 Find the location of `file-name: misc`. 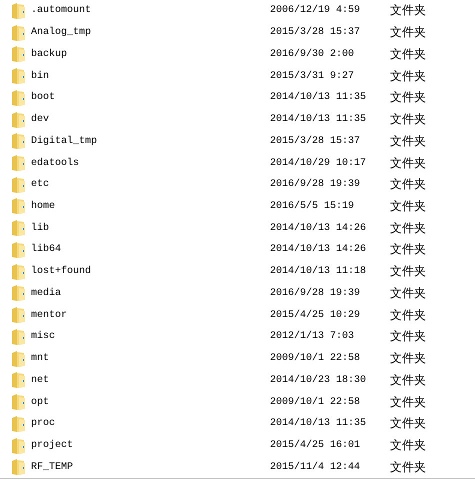

file-name: misc is located at coordinates (150, 336).